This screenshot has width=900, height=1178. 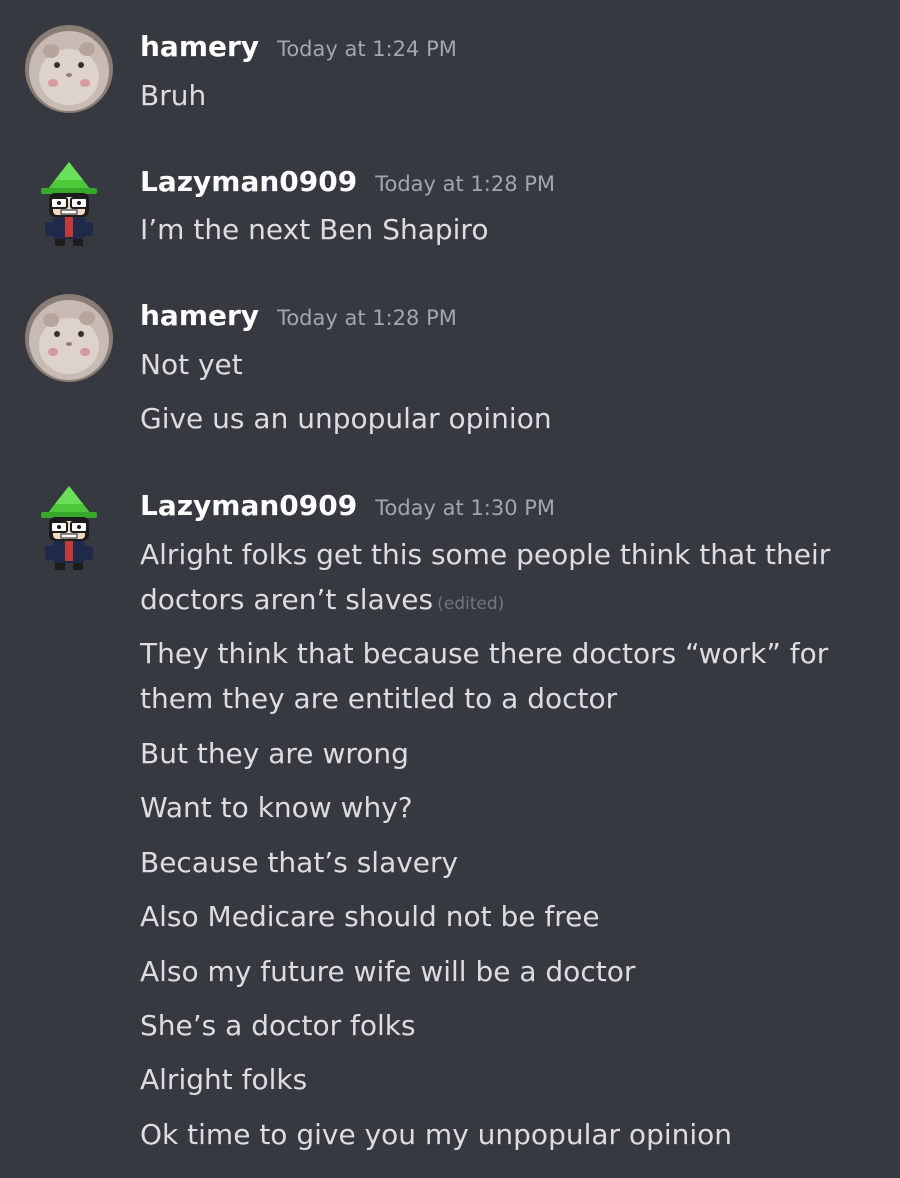 I want to click on message-text: I’m the next Ben Shapiro, so click(x=314, y=229).